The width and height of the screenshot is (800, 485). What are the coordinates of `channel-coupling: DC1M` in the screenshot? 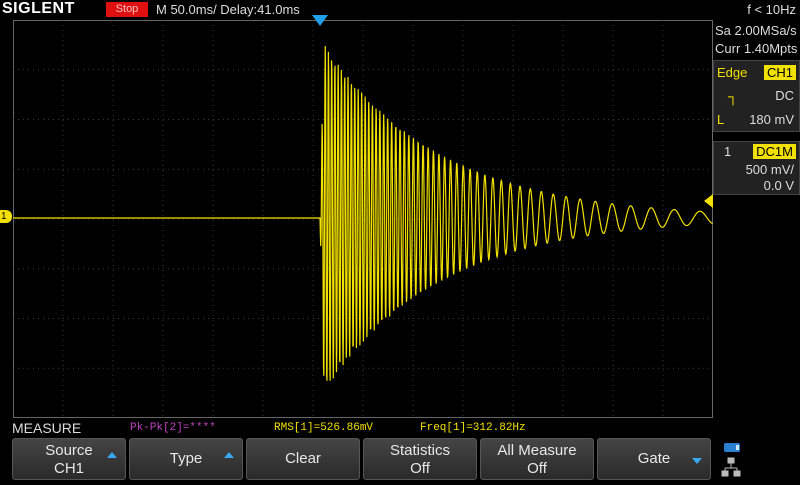 It's located at (774, 151).